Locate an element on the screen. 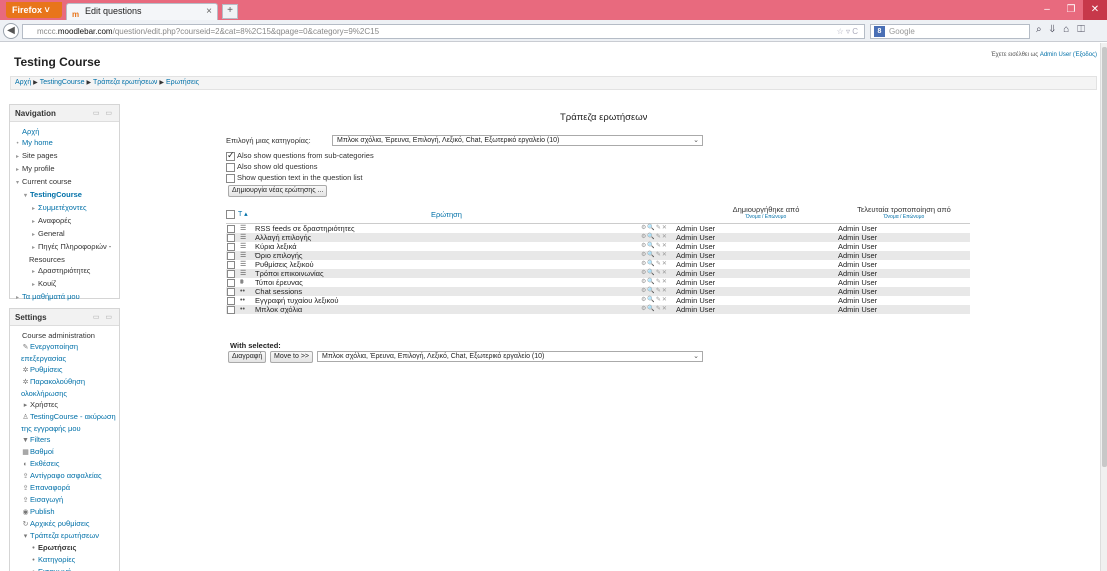  settings-item-6: ▼Filters is located at coordinates (66, 440).